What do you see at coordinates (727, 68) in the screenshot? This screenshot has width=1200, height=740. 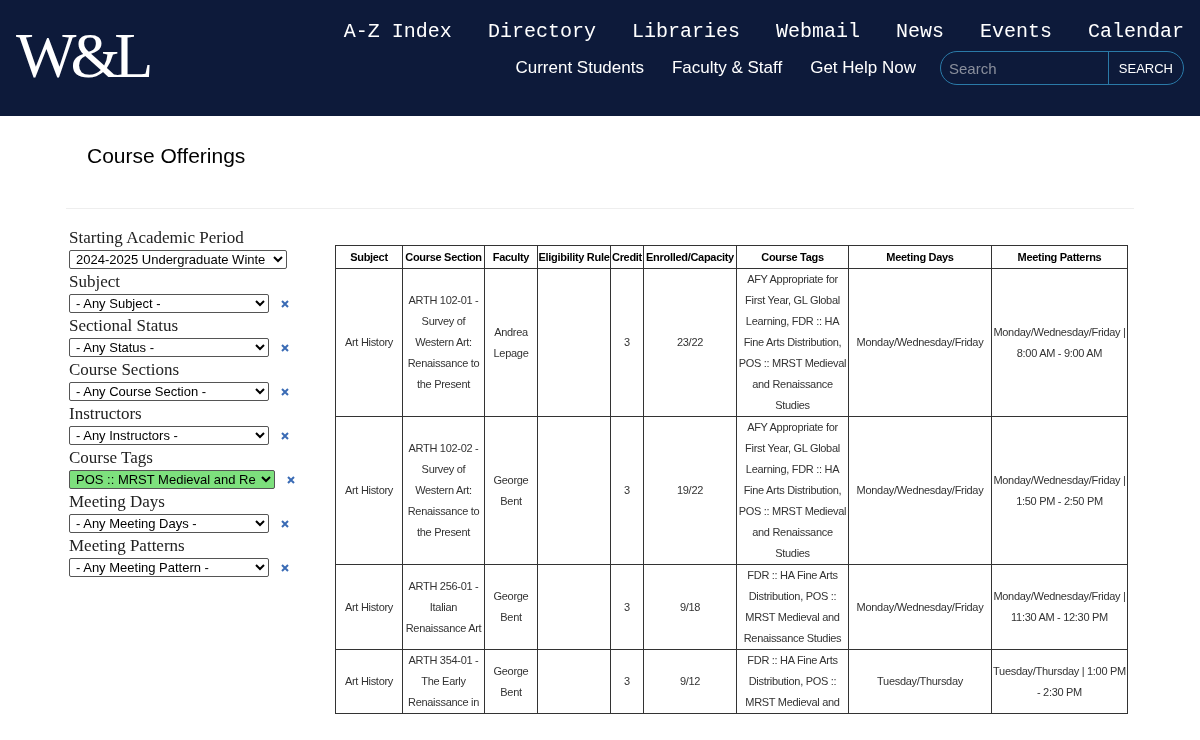 I see `nav-link: Faculty & Staff` at bounding box center [727, 68].